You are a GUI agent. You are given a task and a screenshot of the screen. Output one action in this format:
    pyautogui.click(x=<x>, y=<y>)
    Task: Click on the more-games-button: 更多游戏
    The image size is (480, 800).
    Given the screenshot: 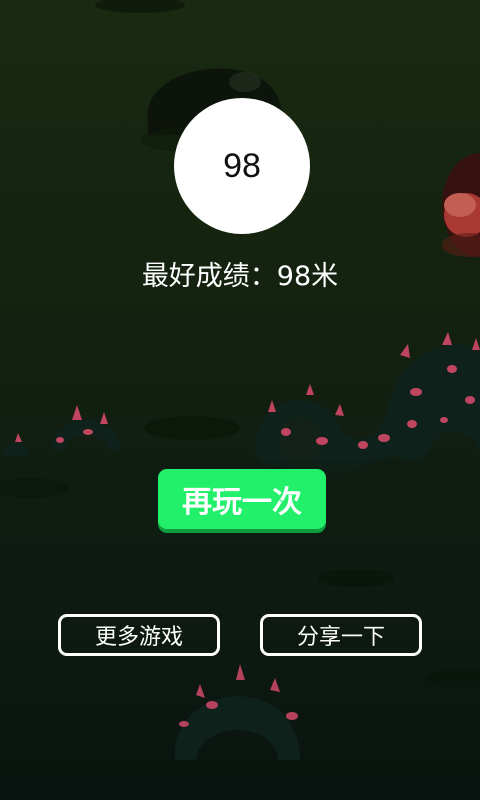 What is the action you would take?
    pyautogui.click(x=139, y=635)
    